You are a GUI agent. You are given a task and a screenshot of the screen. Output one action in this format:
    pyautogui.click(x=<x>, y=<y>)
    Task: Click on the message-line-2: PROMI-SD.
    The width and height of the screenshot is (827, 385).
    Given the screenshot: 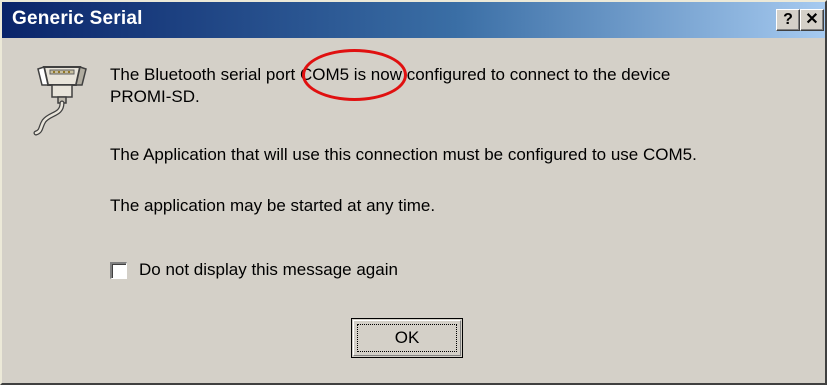 What is the action you would take?
    pyautogui.click(x=155, y=96)
    